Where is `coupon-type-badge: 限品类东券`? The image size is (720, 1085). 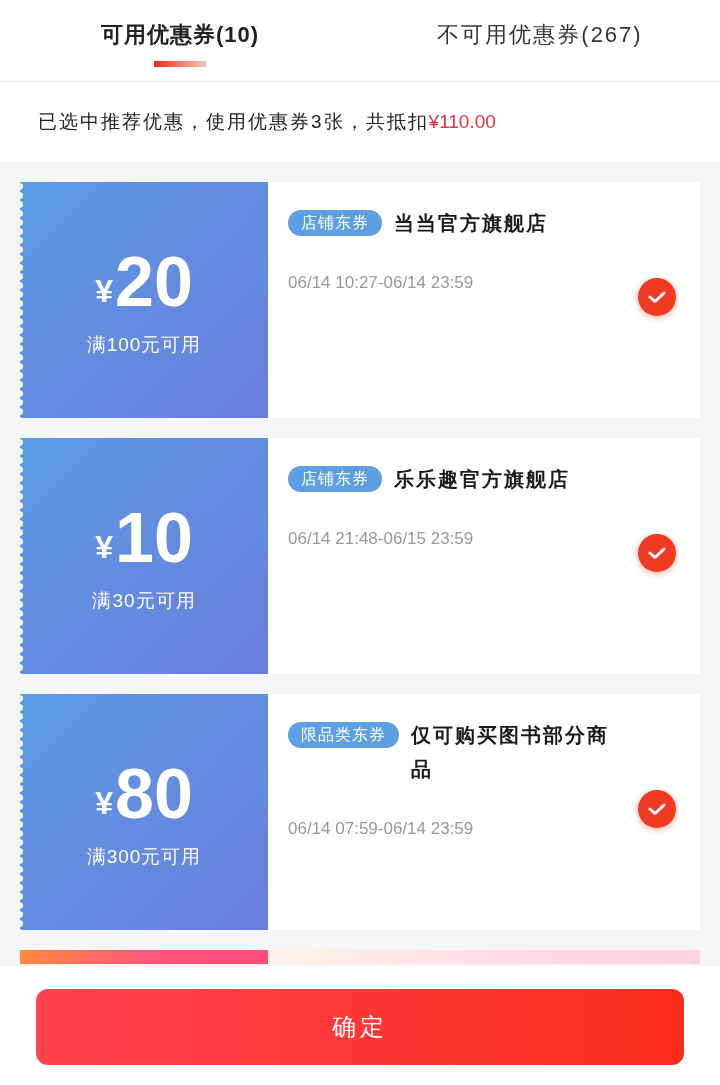 coupon-type-badge: 限品类东券 is located at coordinates (343, 735).